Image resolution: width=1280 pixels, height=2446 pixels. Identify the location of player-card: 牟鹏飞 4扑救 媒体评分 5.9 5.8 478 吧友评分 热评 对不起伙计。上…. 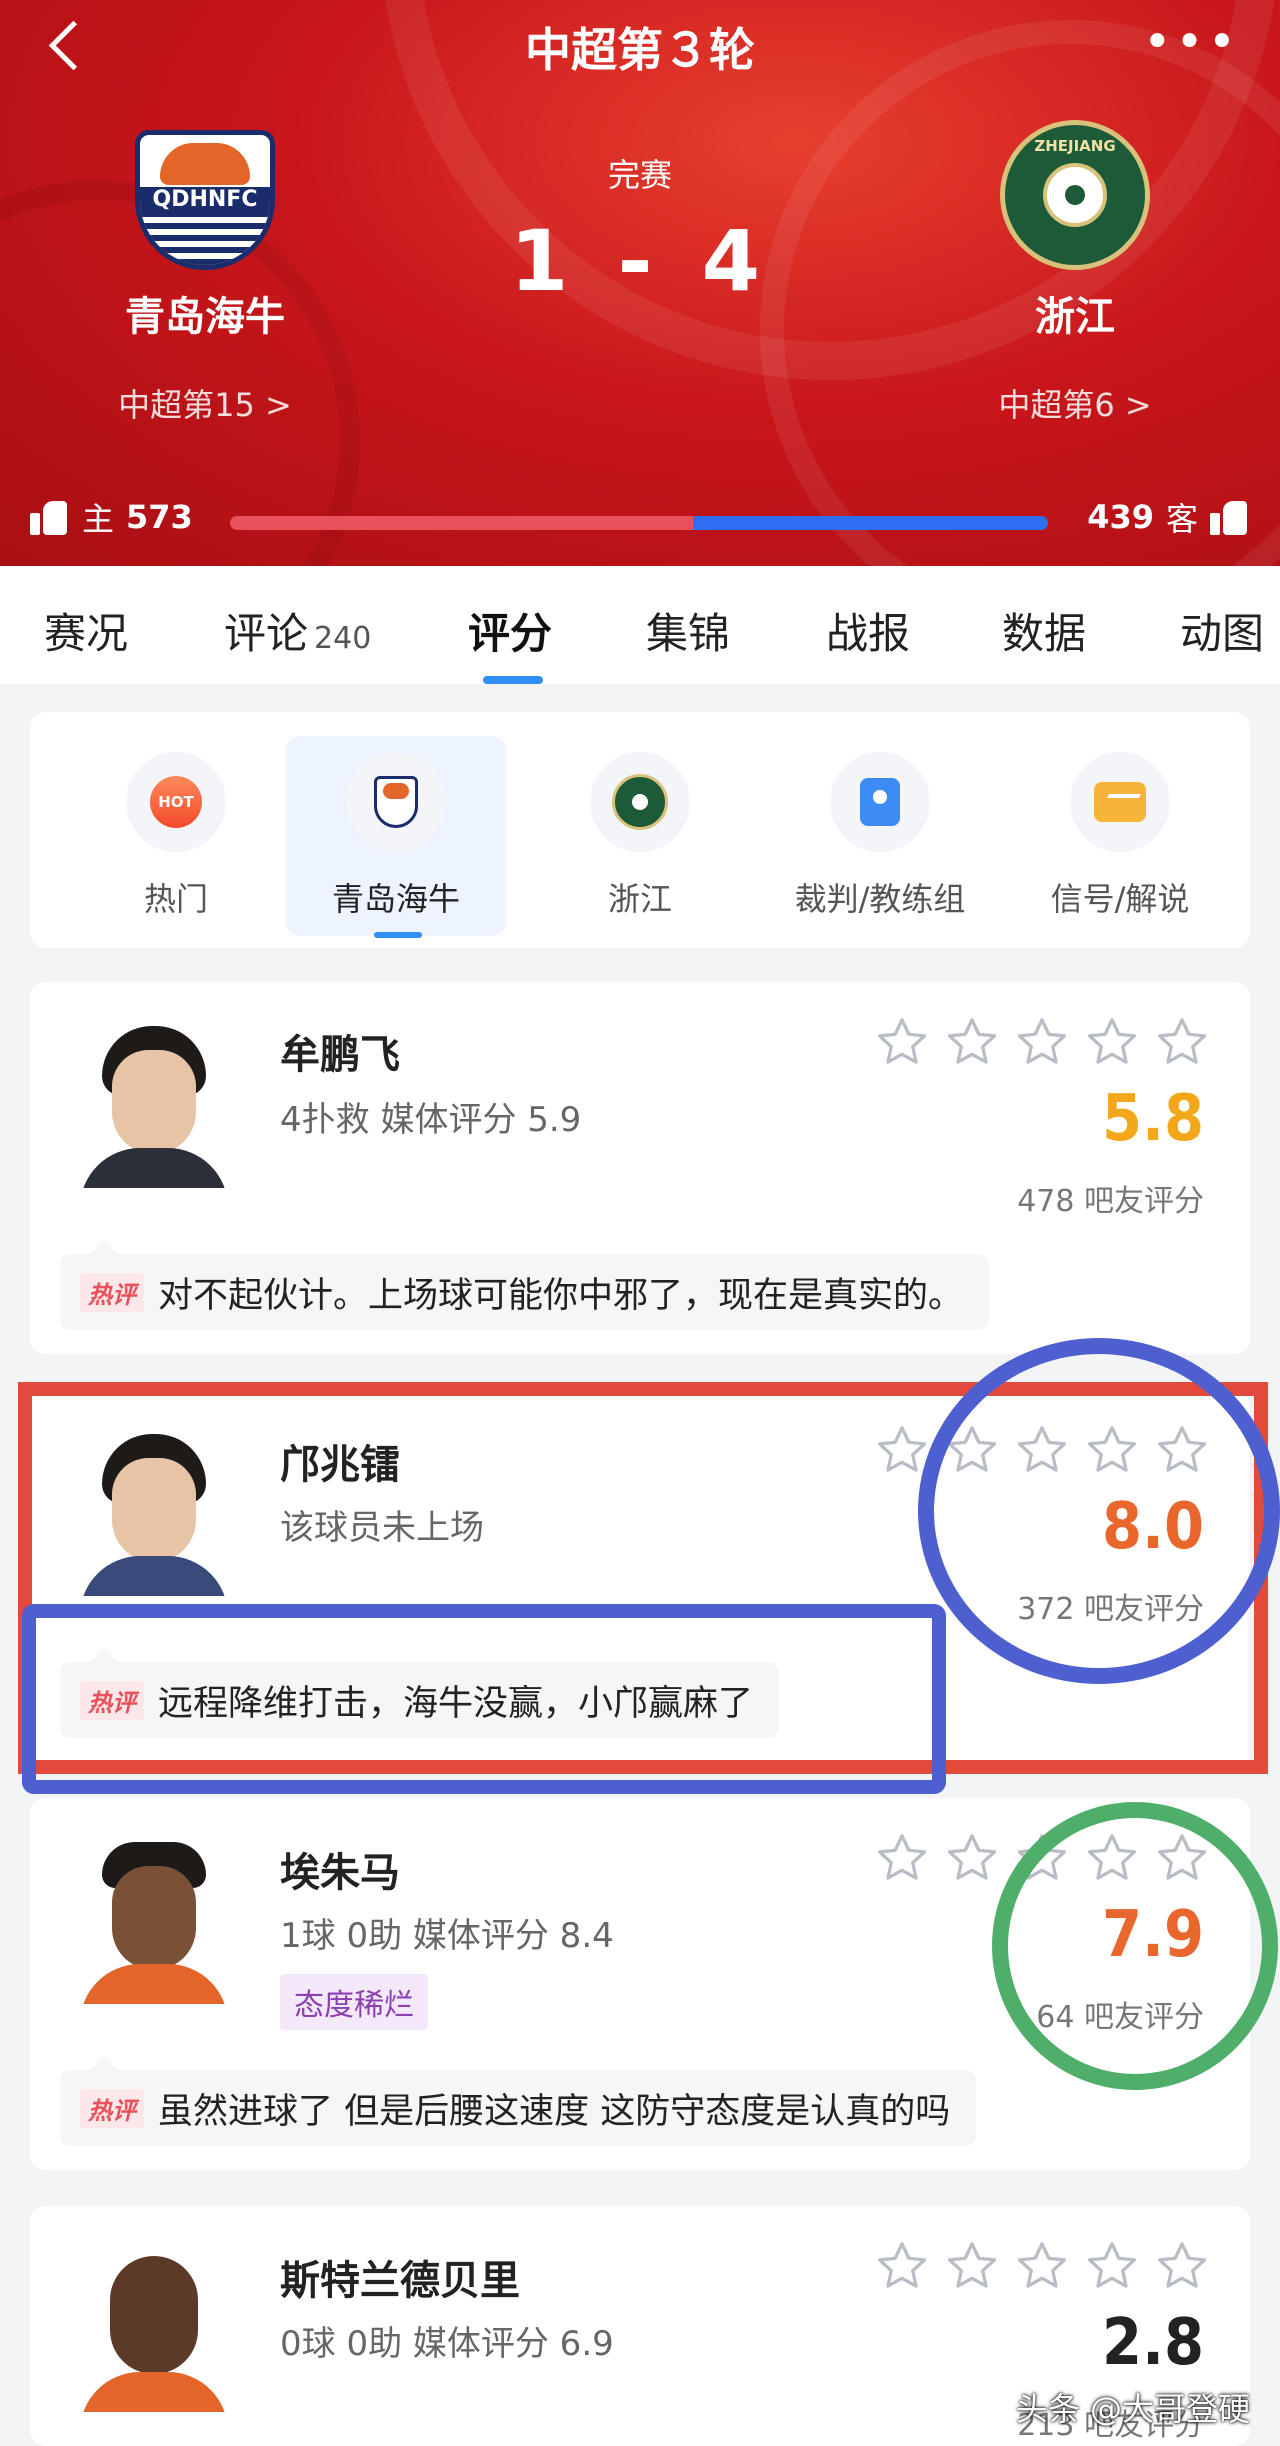
(640, 1168).